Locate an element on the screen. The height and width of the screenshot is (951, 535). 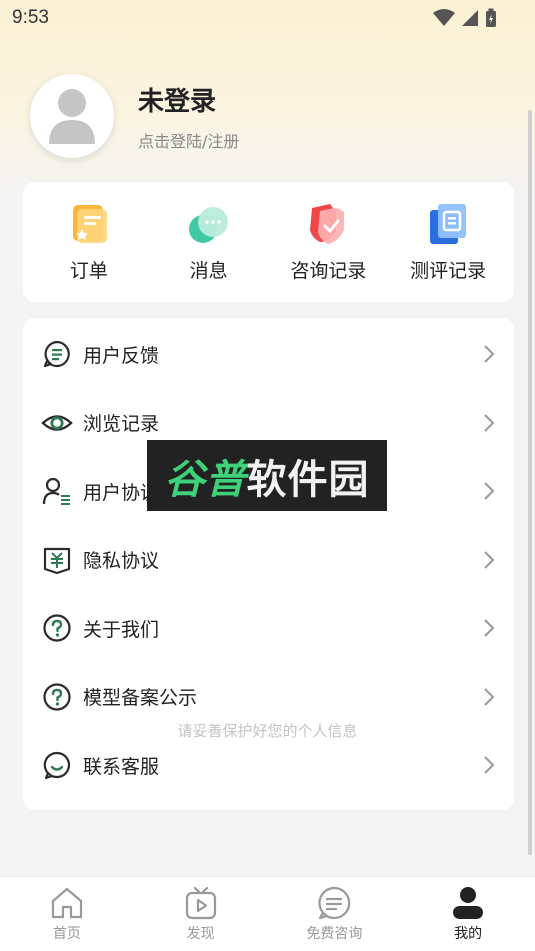
discover-tv-icon is located at coordinates (200, 903).